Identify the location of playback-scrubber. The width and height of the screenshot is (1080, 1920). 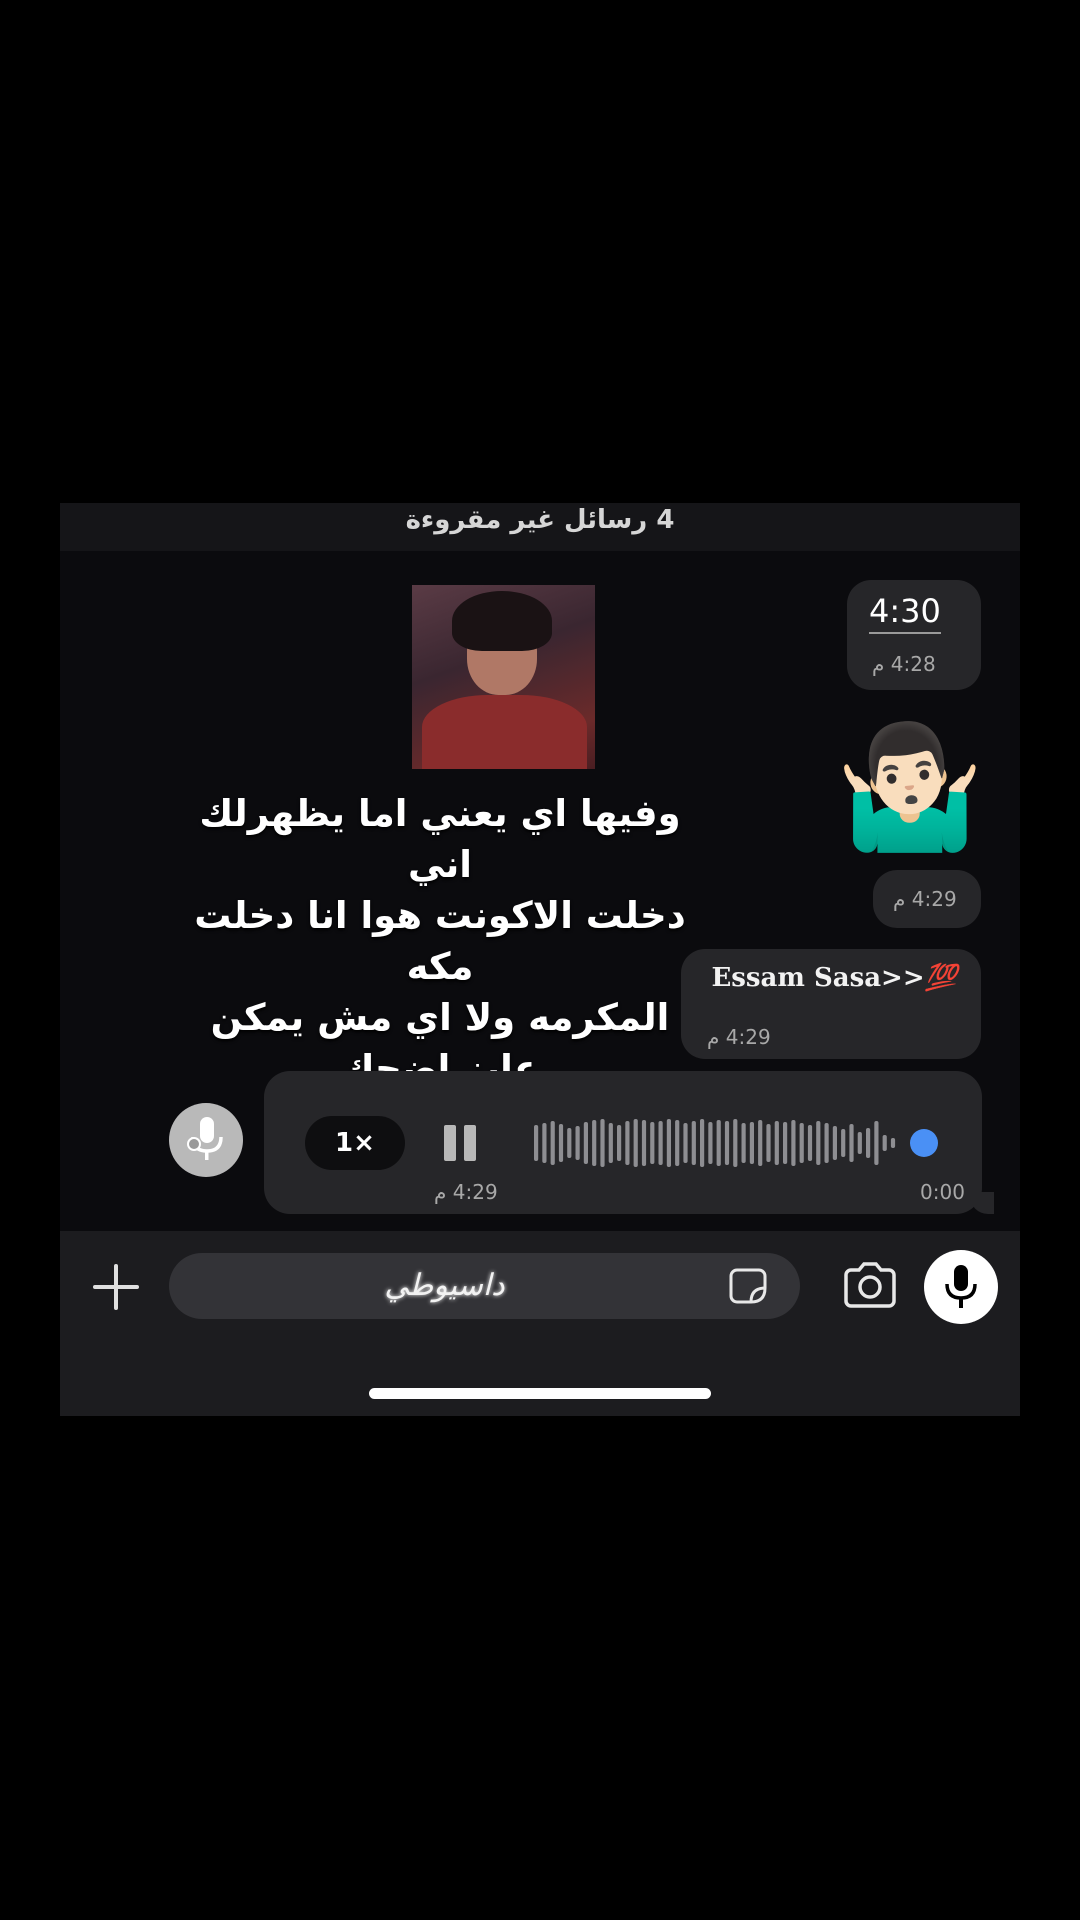
(924, 1143).